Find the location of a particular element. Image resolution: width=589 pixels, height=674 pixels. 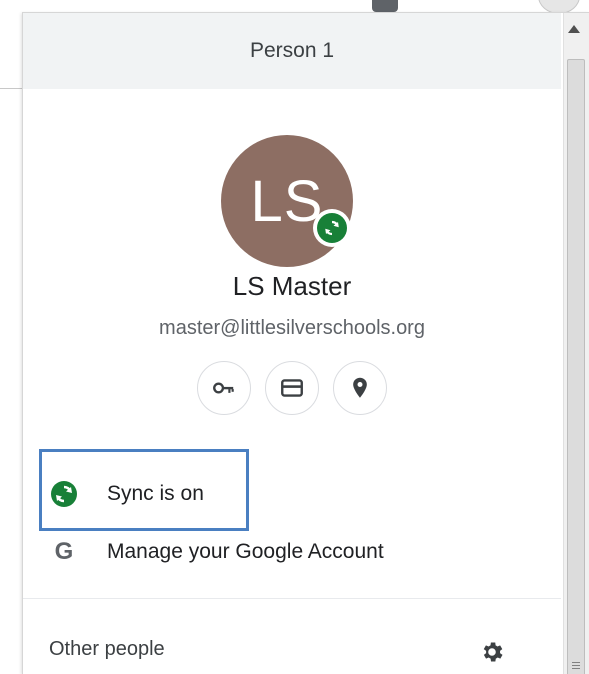

sync-on-icon is located at coordinates (64, 494).